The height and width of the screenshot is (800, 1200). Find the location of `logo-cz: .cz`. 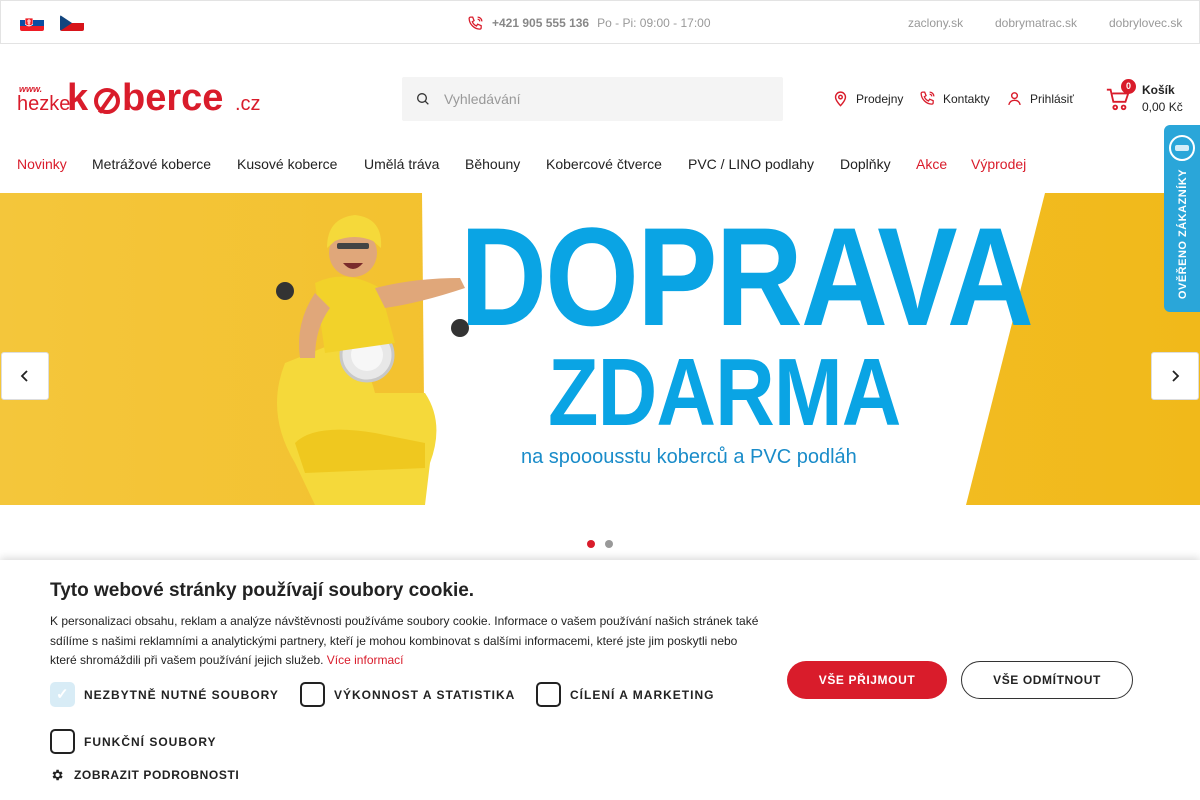

logo-cz: .cz is located at coordinates (248, 104).